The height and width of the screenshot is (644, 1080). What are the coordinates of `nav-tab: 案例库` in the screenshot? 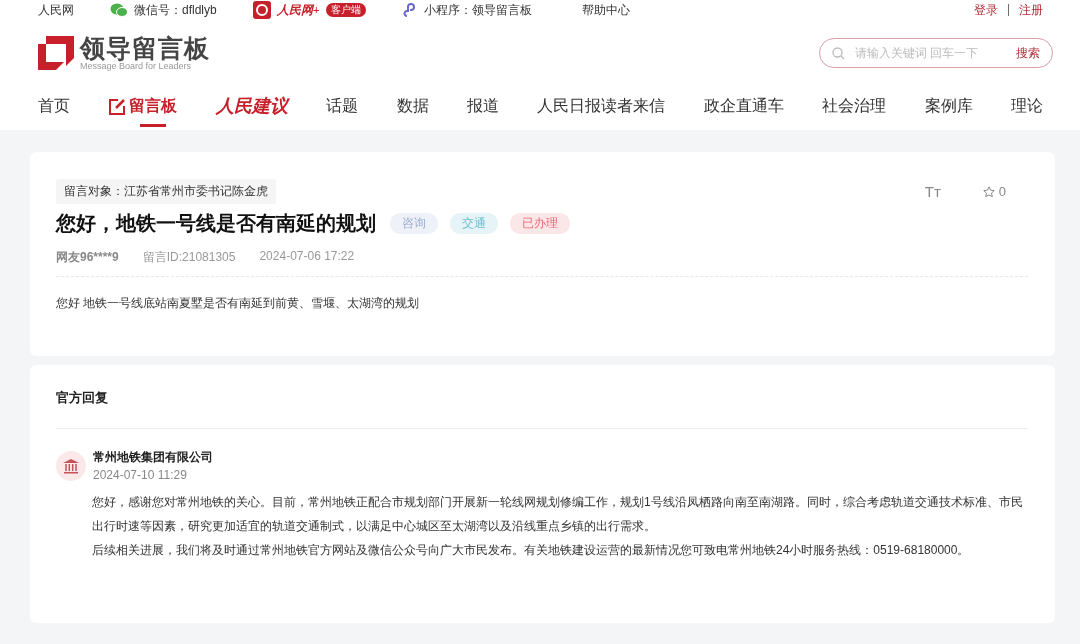 It's located at (948, 107).